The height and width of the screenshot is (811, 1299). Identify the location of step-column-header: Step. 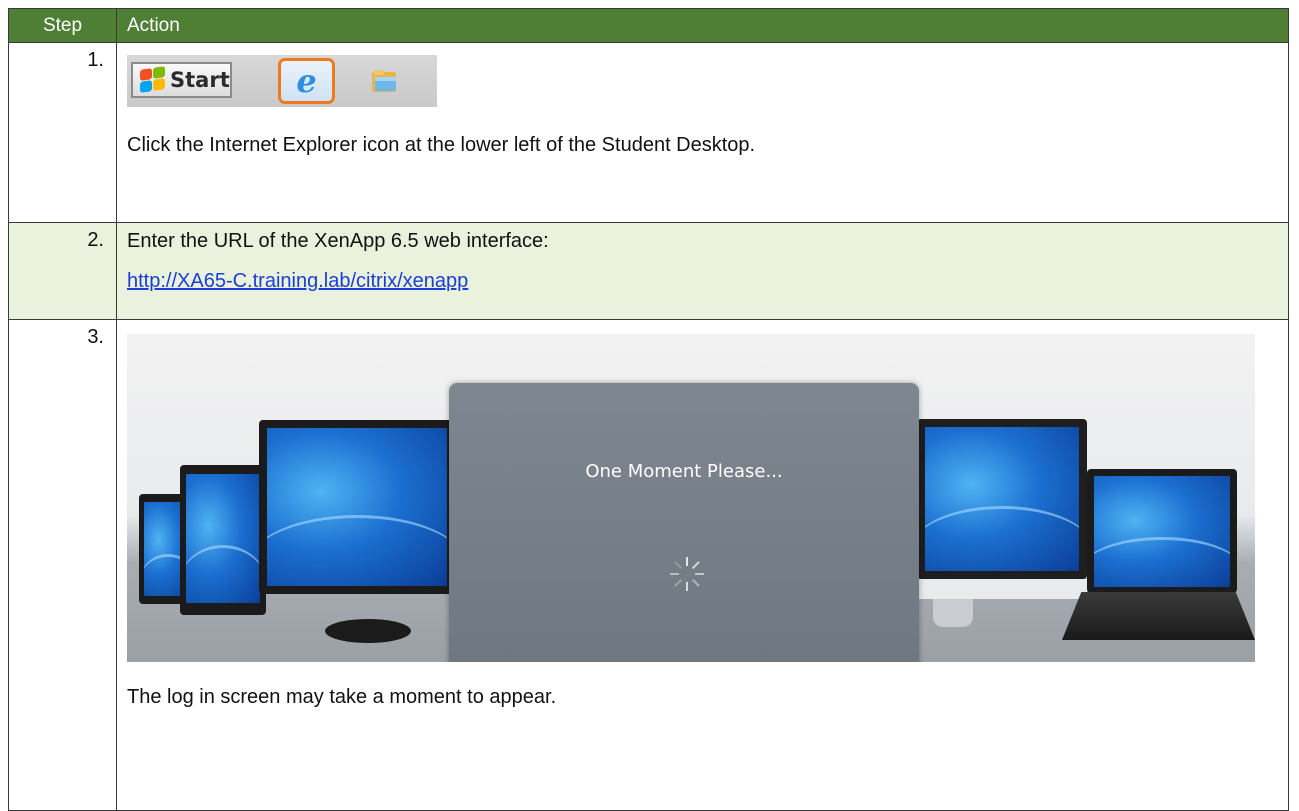
(62, 25).